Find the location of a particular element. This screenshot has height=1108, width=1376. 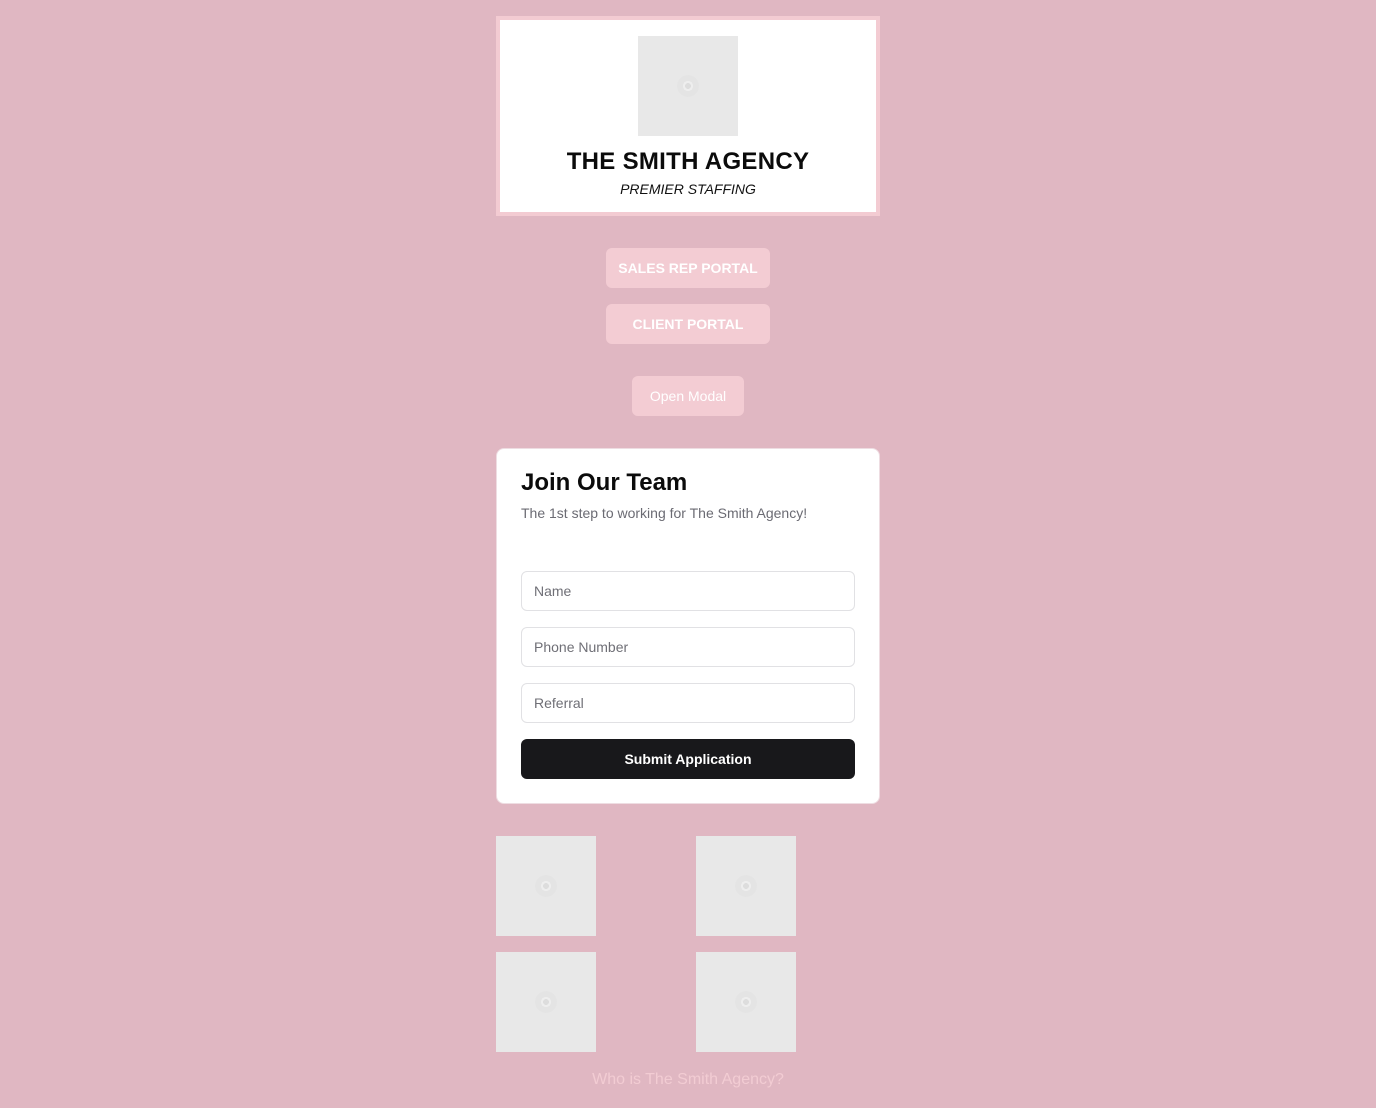

agency-logo-image is located at coordinates (688, 86).